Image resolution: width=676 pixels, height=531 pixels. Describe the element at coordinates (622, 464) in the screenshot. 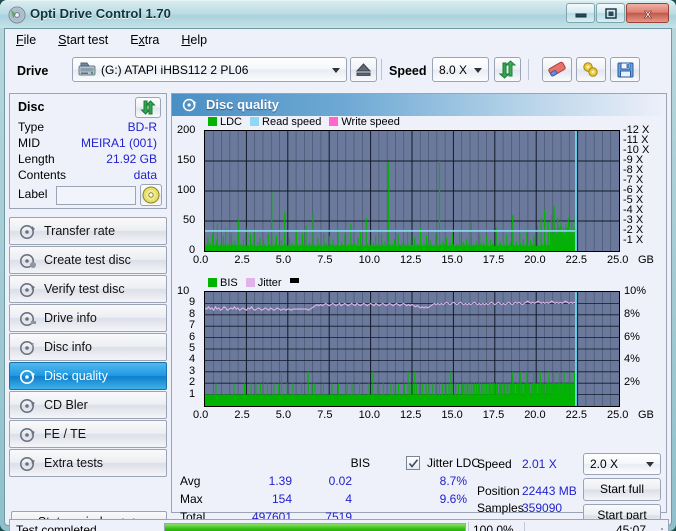

I see `test-speed-select: 2.0 X` at that location.